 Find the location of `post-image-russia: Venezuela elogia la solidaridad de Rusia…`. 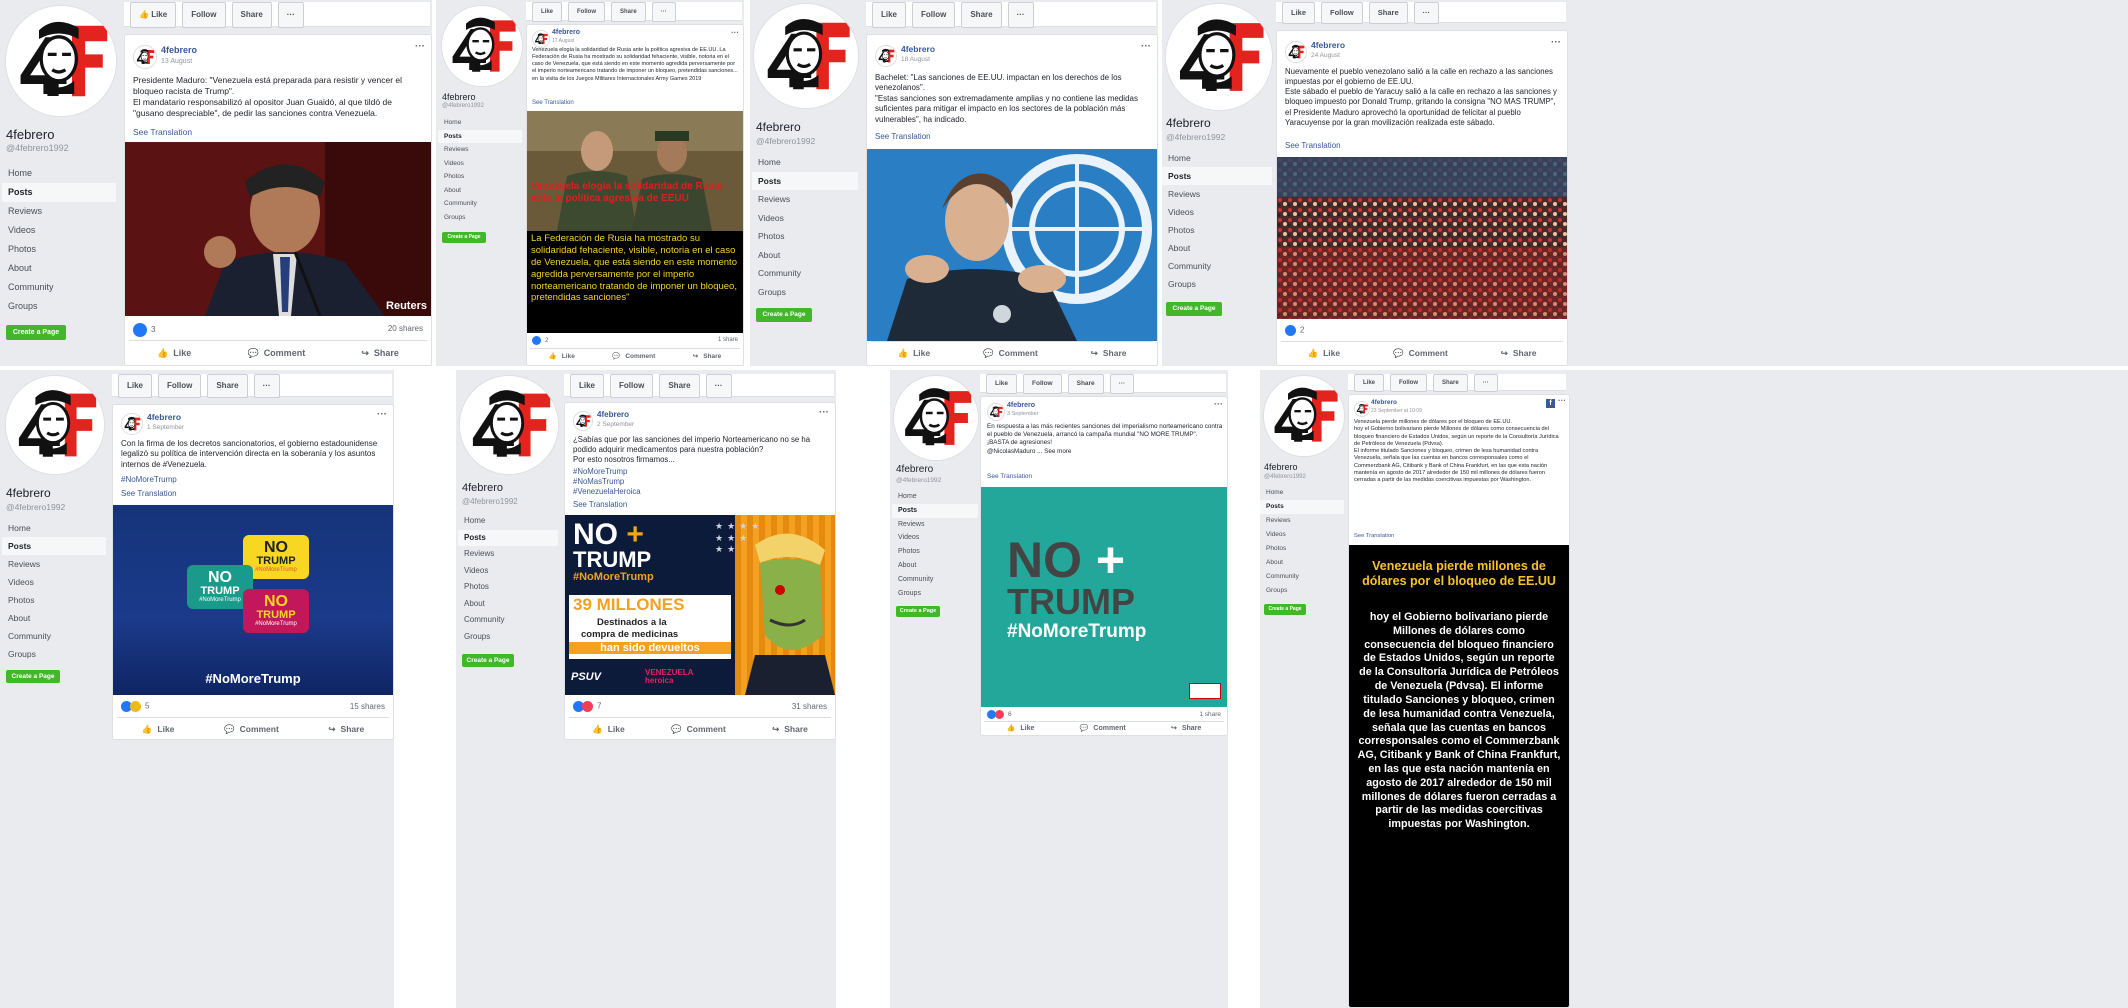

post-image-russia: Venezuela elogia la solidaridad de Rusia… is located at coordinates (635, 222).